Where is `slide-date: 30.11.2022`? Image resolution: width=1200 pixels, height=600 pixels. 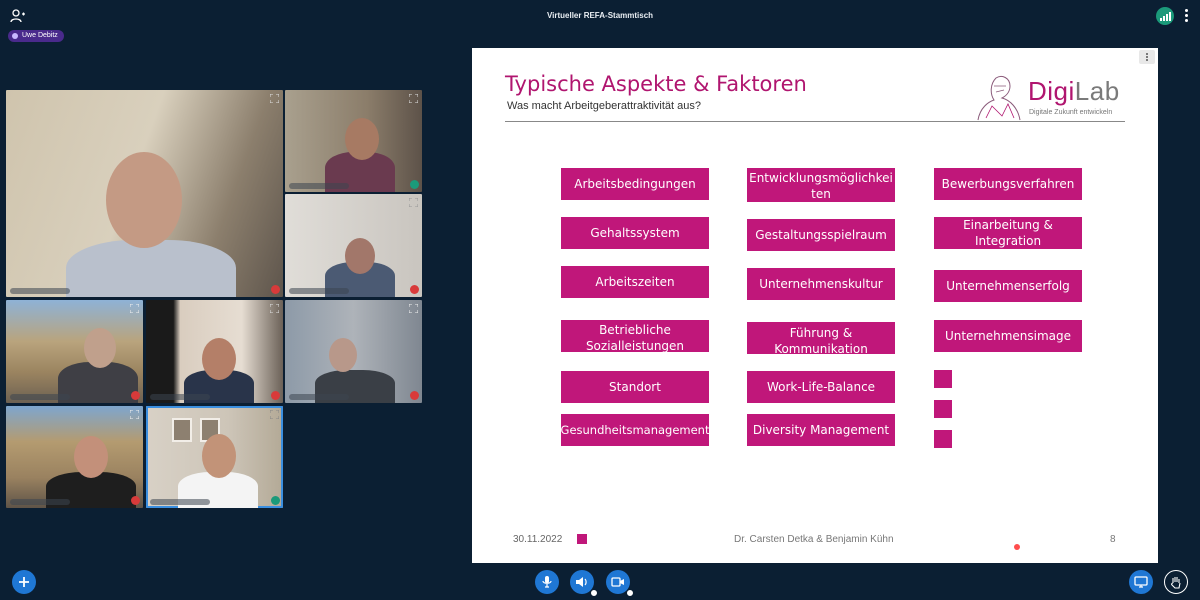 slide-date: 30.11.2022 is located at coordinates (538, 539).